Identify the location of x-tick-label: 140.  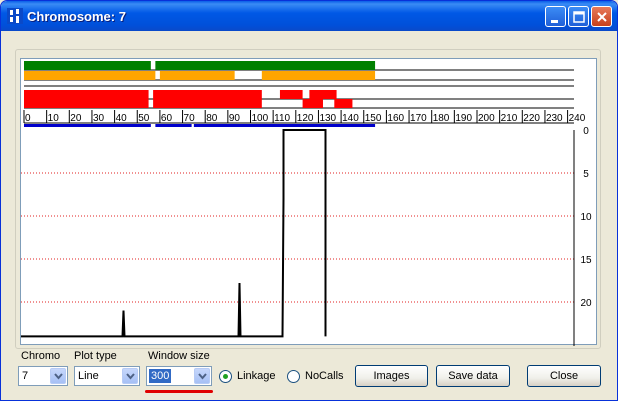
(350, 118).